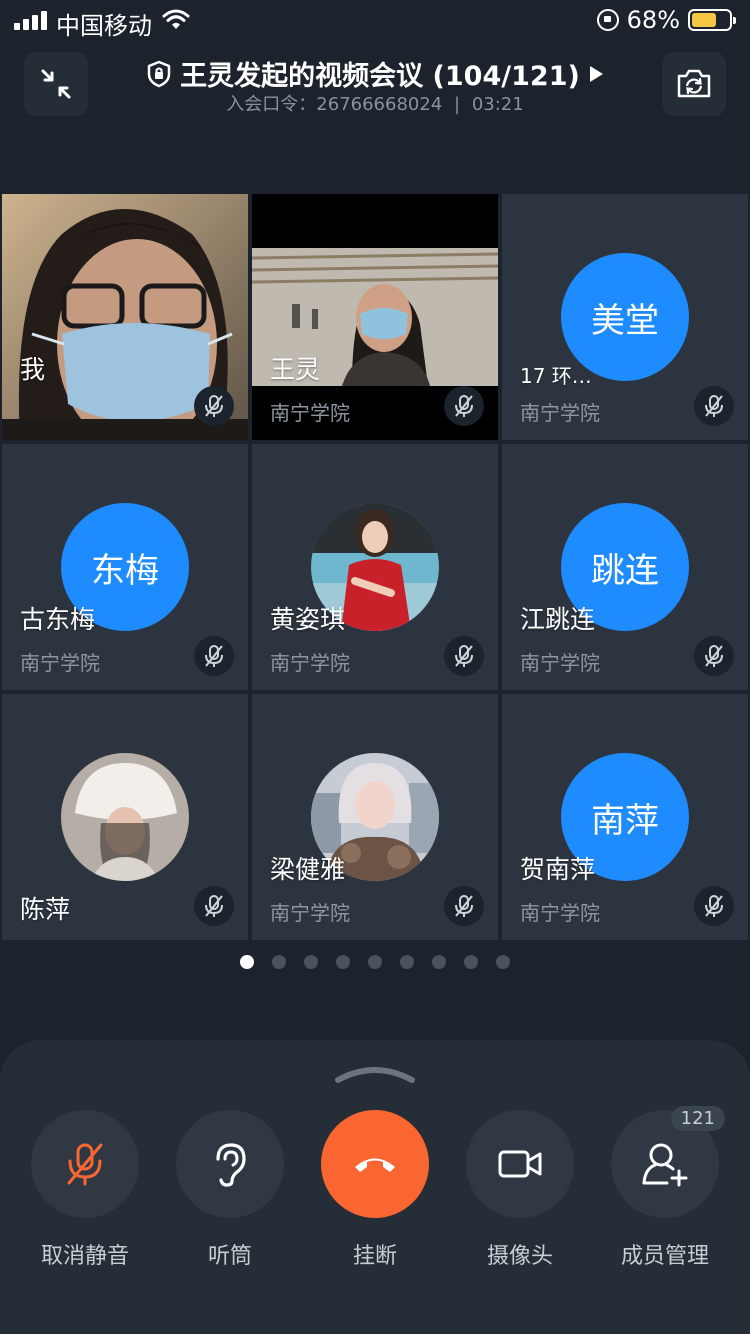 Image resolution: width=750 pixels, height=1334 pixels. Describe the element at coordinates (667, 1188) in the screenshot. I see `member-management-button: 121 成员管理` at that location.